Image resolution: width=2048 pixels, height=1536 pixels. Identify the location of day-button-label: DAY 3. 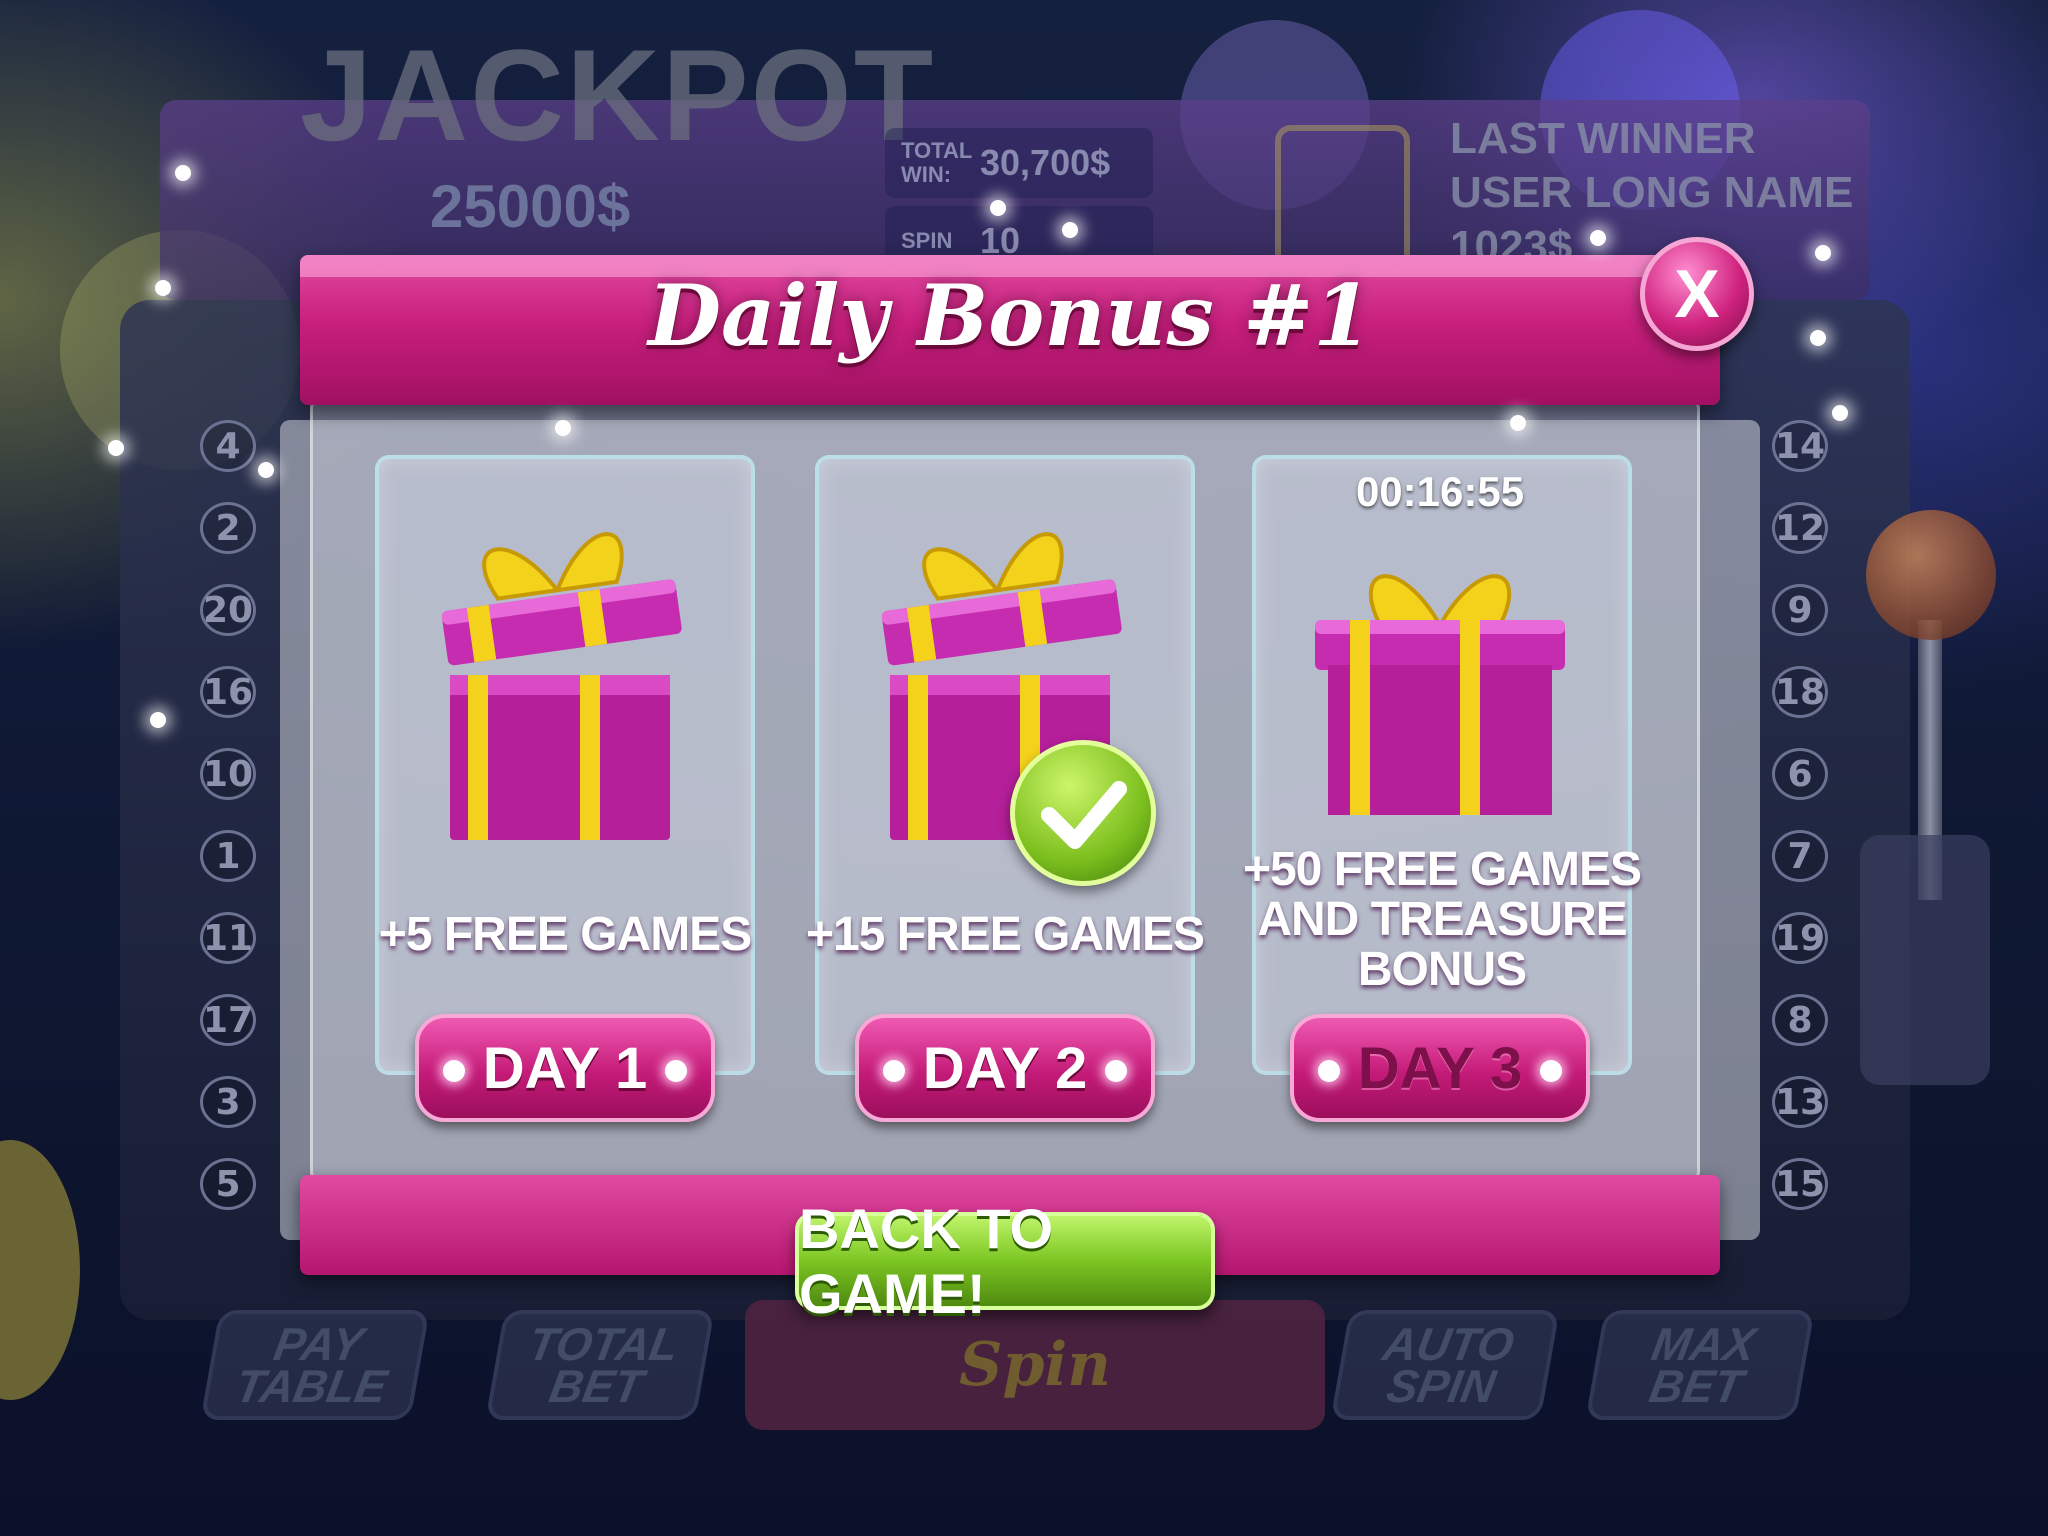
(1440, 1068).